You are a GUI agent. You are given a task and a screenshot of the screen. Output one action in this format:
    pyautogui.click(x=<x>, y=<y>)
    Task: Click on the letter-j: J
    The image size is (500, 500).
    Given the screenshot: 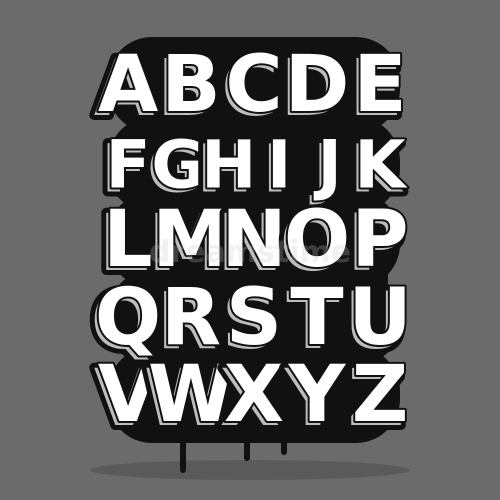 What is the action you would take?
    pyautogui.click(x=327, y=165)
    